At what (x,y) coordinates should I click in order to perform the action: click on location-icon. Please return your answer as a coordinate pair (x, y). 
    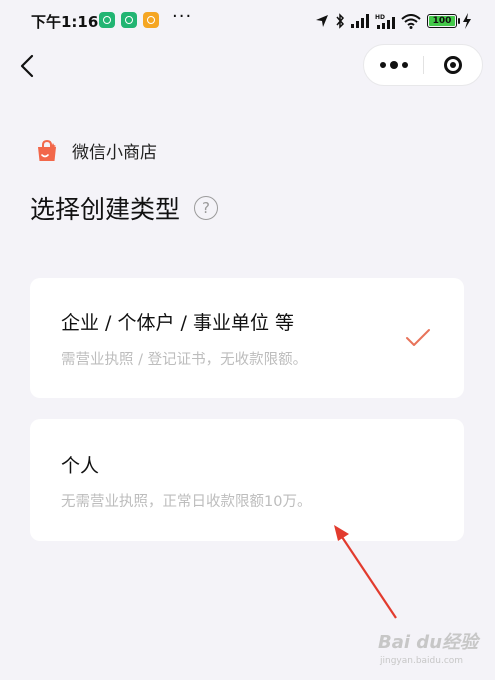
    Looking at the image, I should click on (322, 21).